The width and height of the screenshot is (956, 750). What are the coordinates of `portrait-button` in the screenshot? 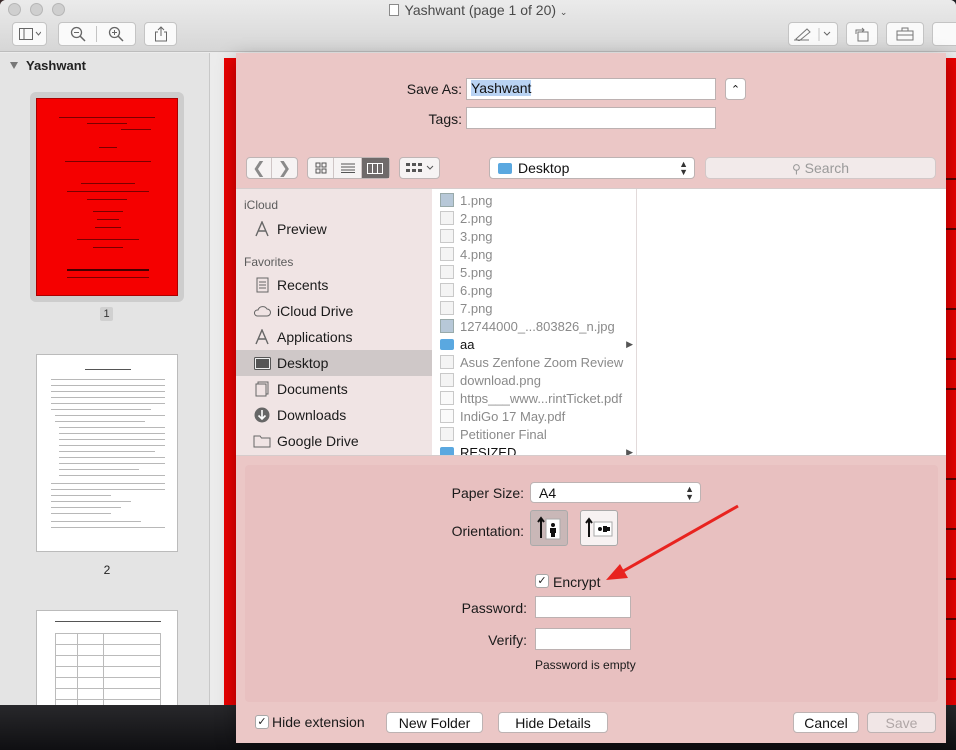 It's located at (549, 528).